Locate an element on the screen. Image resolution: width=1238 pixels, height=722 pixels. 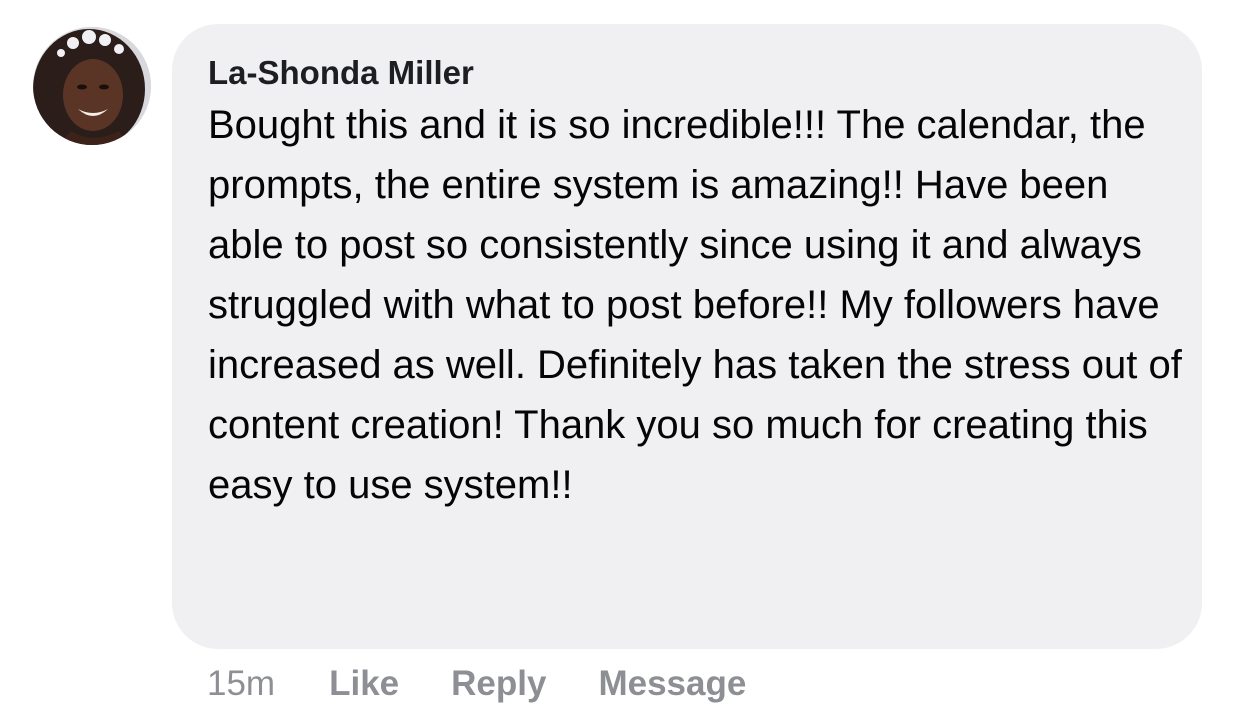
comment-author-name: La-Shonda Miller is located at coordinates (687, 73).